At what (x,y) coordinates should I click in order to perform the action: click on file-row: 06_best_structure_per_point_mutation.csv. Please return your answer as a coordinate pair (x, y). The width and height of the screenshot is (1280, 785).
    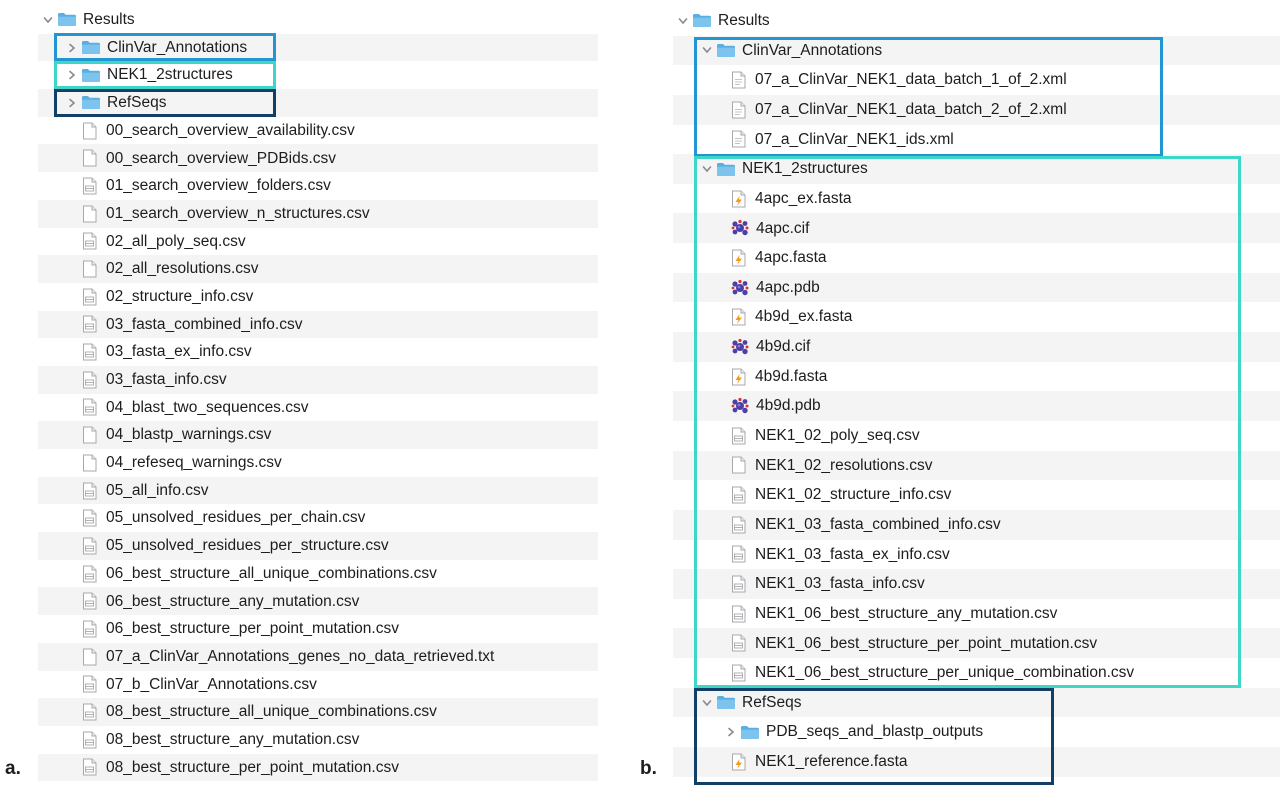
    Looking at the image, I should click on (318, 629).